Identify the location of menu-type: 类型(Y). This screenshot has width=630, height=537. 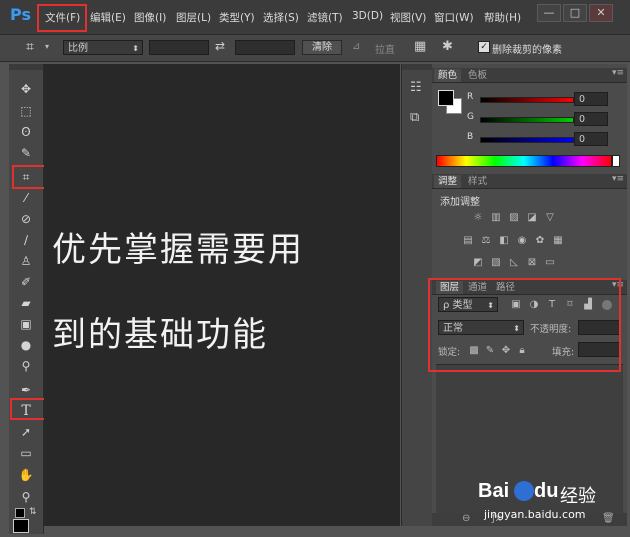
(237, 17).